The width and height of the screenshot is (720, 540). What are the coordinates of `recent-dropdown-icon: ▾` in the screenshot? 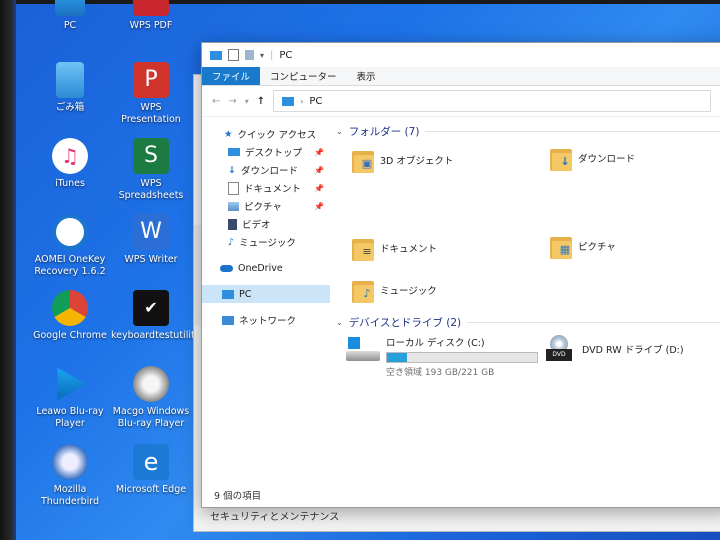 It's located at (247, 101).